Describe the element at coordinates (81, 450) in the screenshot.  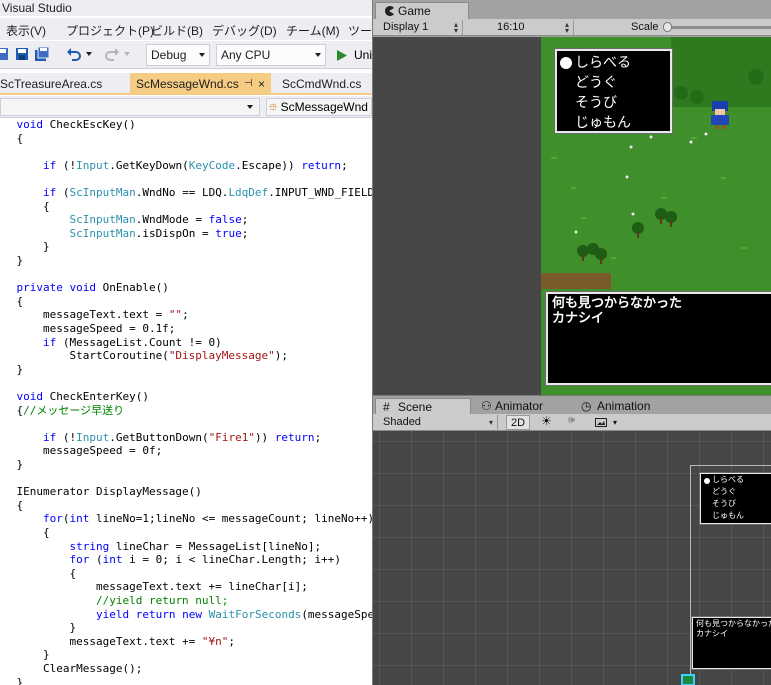
I see `code-line: messageSpeed = 0f;` at that location.